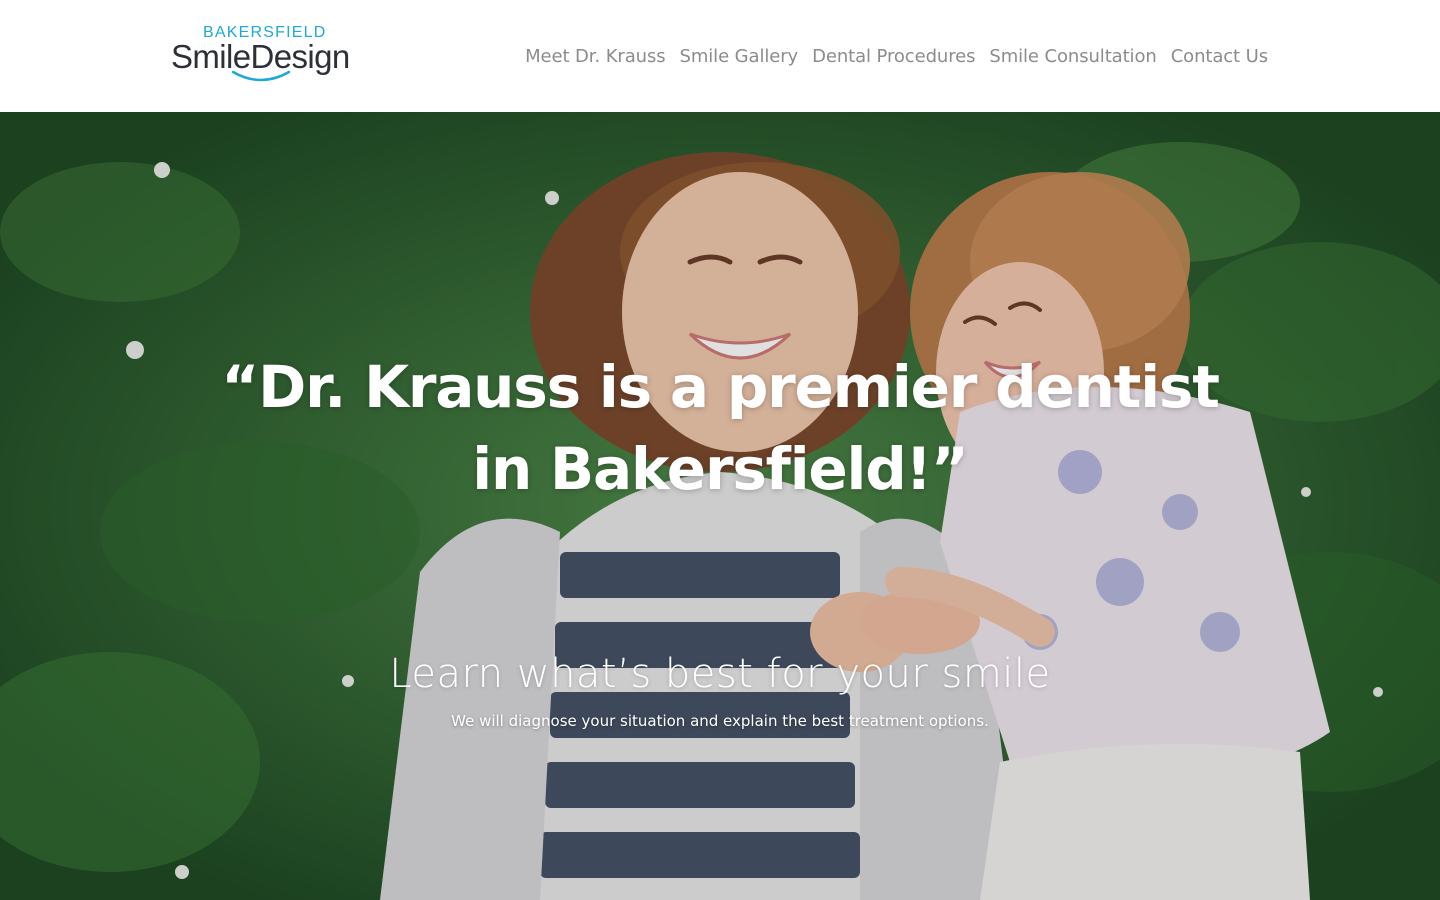 The height and width of the screenshot is (900, 1440). What do you see at coordinates (266, 56) in the screenshot?
I see `site-logo: BAKERSFIELD SmileDesign` at bounding box center [266, 56].